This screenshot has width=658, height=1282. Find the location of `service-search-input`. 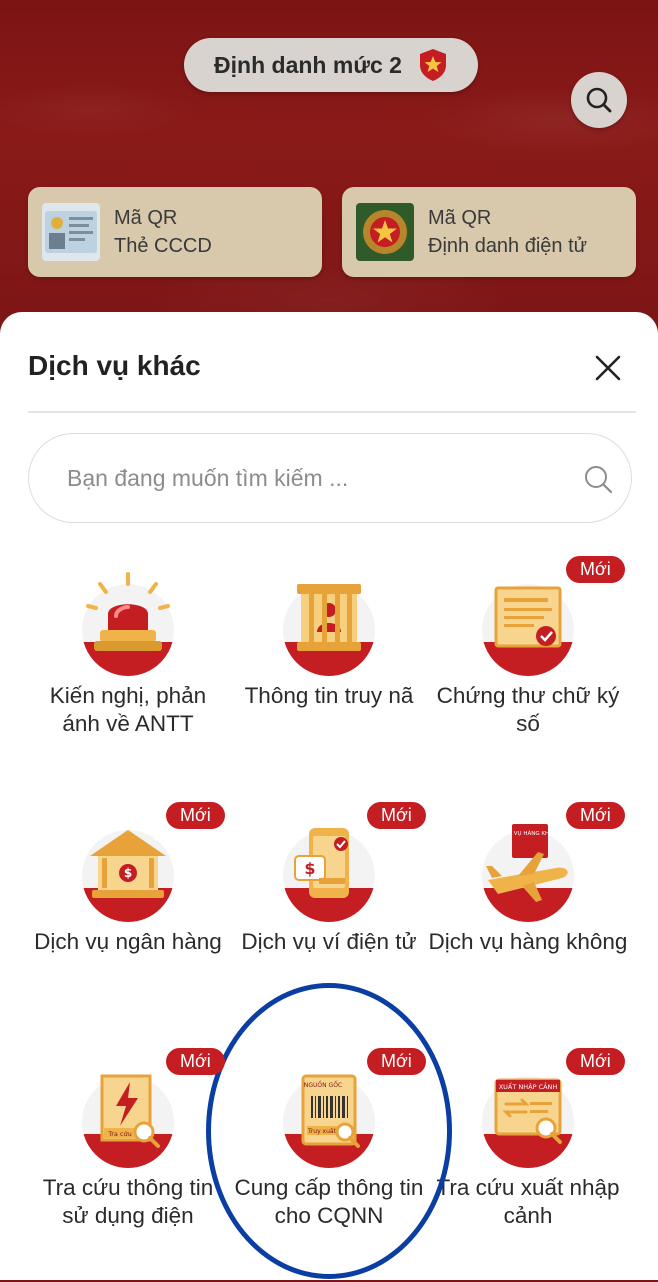

service-search-input is located at coordinates (307, 478).